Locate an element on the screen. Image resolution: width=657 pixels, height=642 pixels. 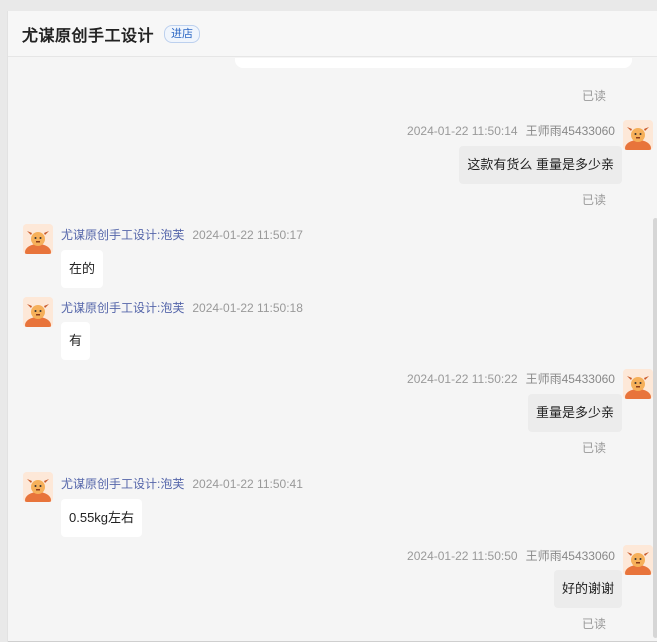
message-bubble-incoming: 有 is located at coordinates (76, 341).